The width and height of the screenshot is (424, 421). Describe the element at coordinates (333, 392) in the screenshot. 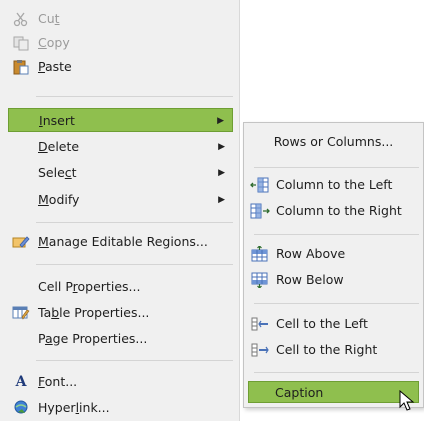

I see `submenu-item-caption: Caption` at that location.